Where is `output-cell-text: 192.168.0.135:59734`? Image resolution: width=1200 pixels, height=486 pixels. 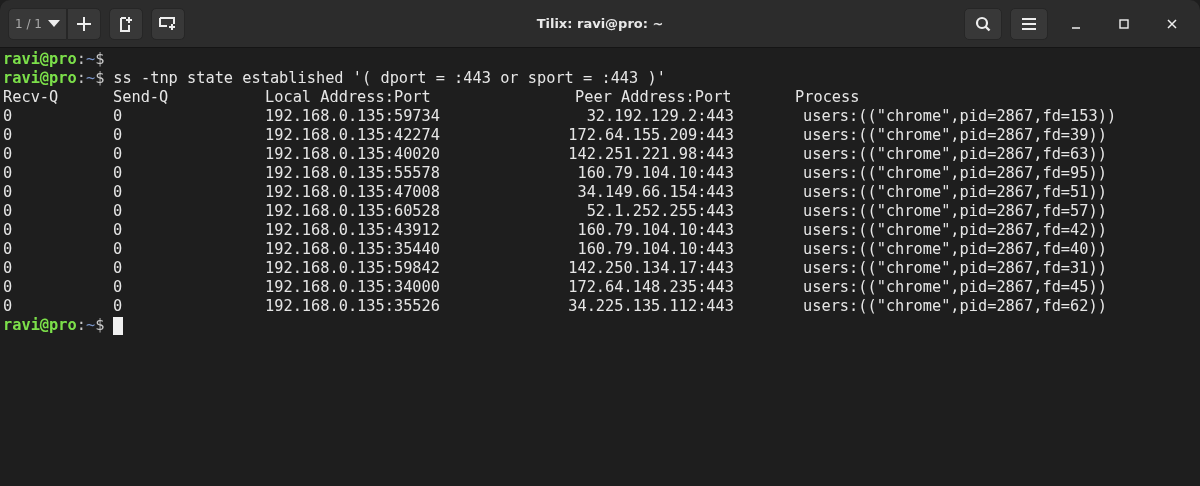
output-cell-text: 192.168.0.135:59734 is located at coordinates (353, 116).